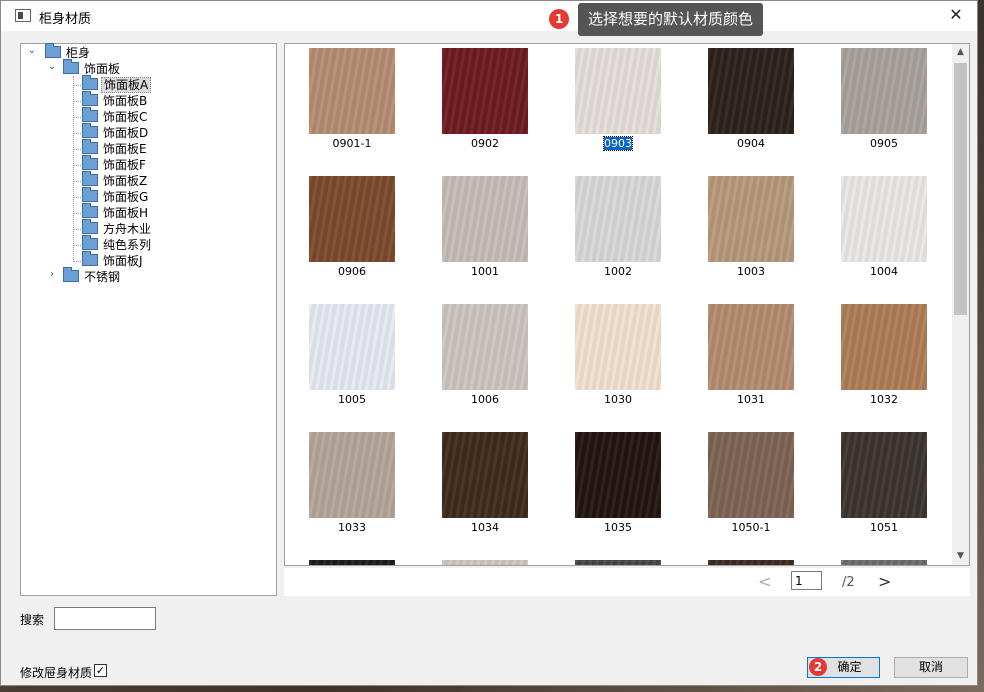 The height and width of the screenshot is (692, 984). What do you see at coordinates (352, 355) in the screenshot?
I see `material-tile: 1005` at bounding box center [352, 355].